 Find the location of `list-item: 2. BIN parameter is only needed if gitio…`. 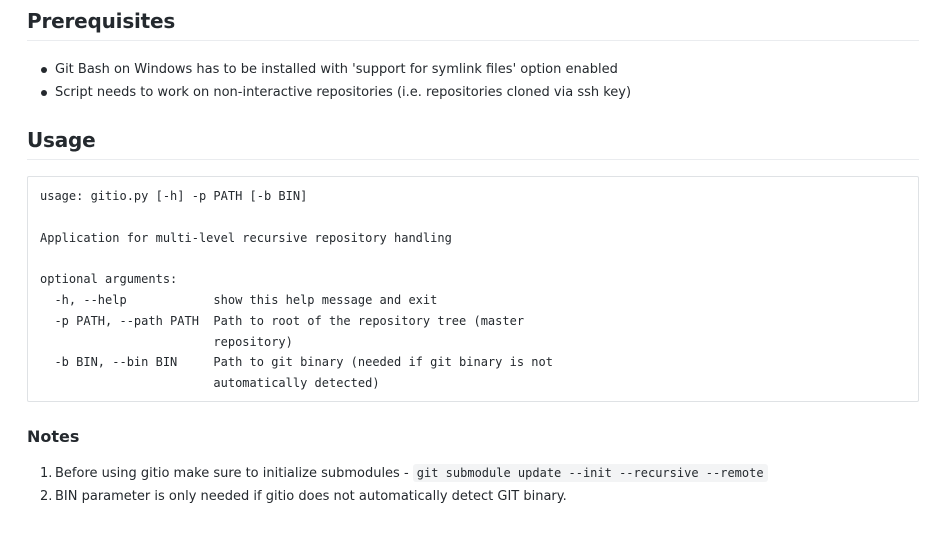

list-item: 2. BIN parameter is only needed if gitio… is located at coordinates (473, 496).